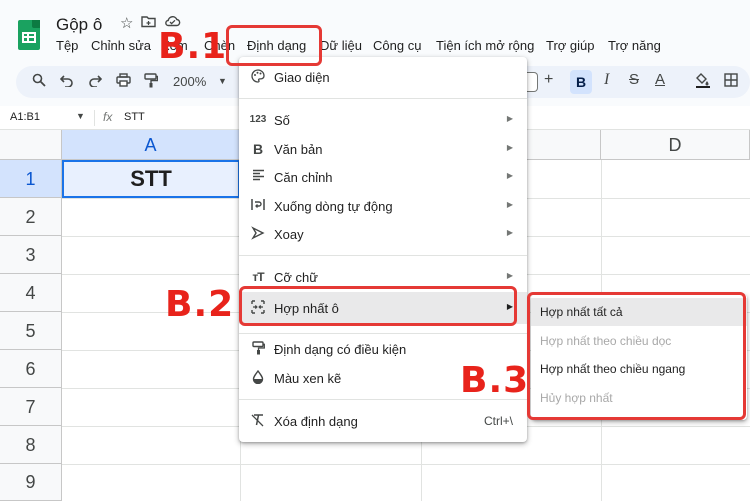 The height and width of the screenshot is (501, 750). I want to click on strikethrough-icon: S, so click(634, 79).